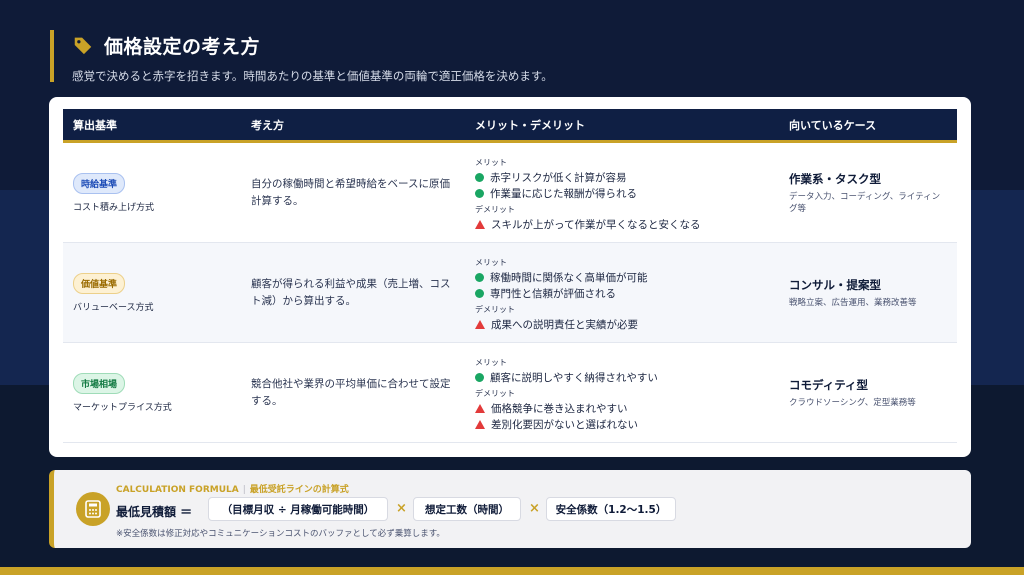 This screenshot has width=1024, height=575. I want to click on merit-item: 稼働時間に関係なく高単価が可能, so click(627, 278).